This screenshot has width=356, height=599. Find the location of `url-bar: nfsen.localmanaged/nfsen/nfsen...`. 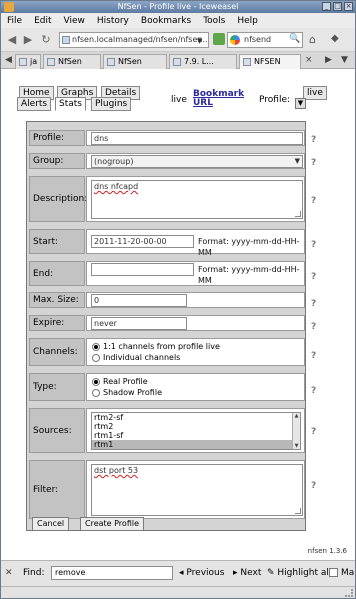

url-bar: nfsen.localmanaged/nfsen/nfsen... is located at coordinates (134, 40).